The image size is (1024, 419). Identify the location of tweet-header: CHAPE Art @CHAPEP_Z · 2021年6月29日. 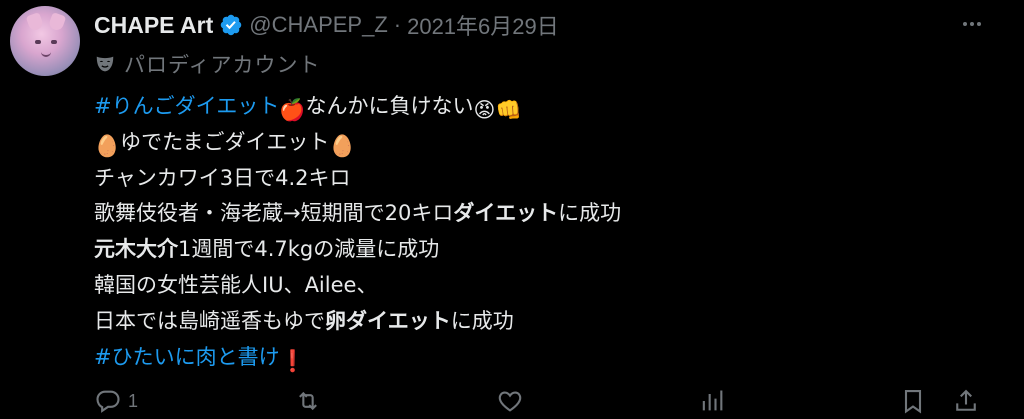
(326, 25).